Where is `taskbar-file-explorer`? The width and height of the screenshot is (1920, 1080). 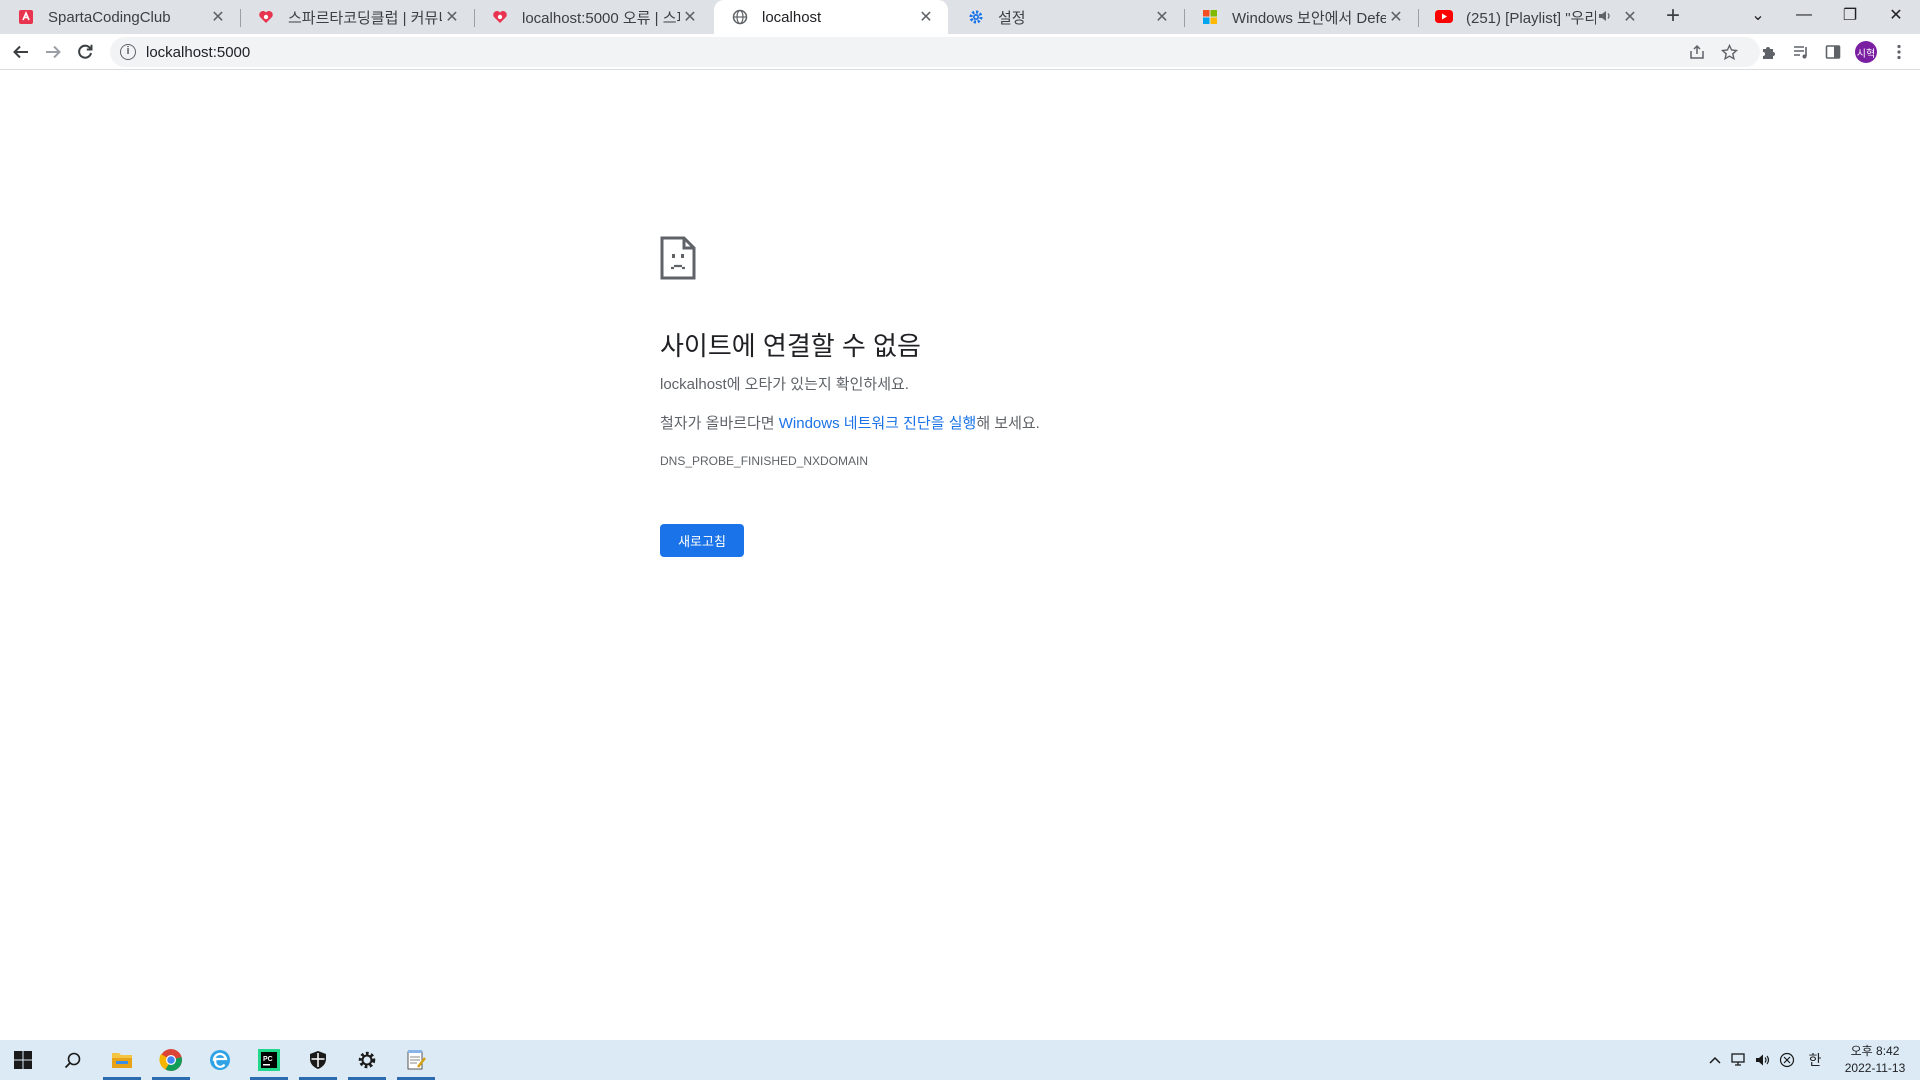 taskbar-file-explorer is located at coordinates (122, 1060).